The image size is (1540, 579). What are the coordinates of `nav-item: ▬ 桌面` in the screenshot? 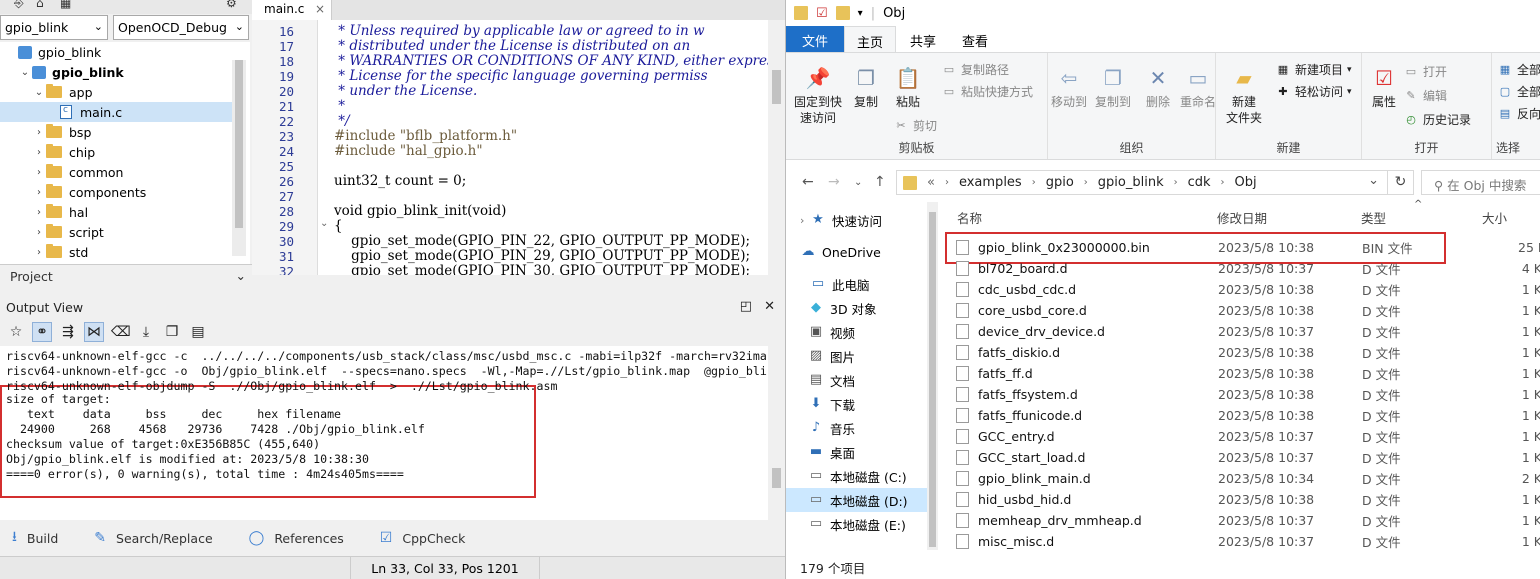 It's located at (861, 452).